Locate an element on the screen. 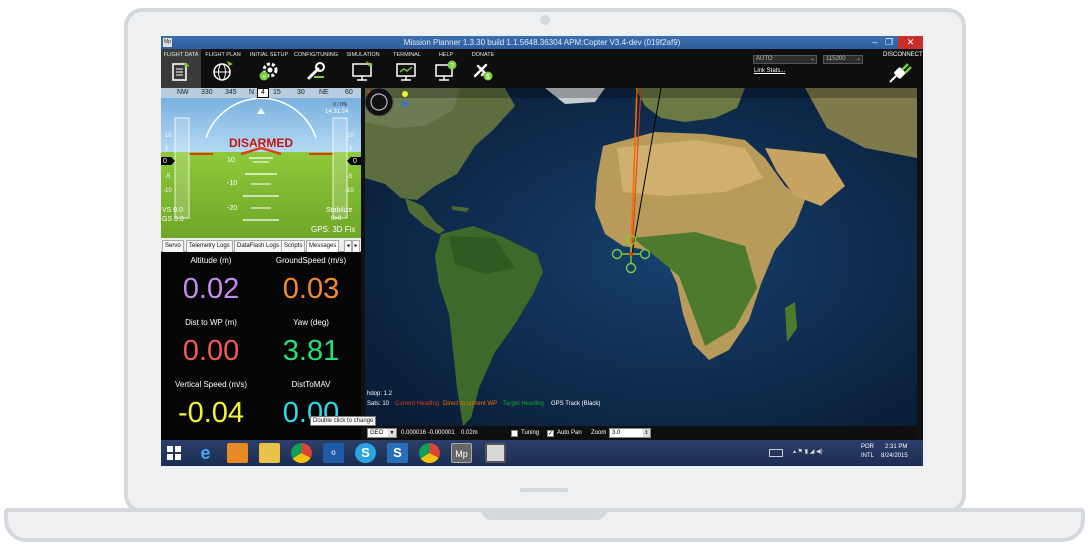  tab-initial-setup: INITIAL SETUP + is located at coordinates (269, 68).